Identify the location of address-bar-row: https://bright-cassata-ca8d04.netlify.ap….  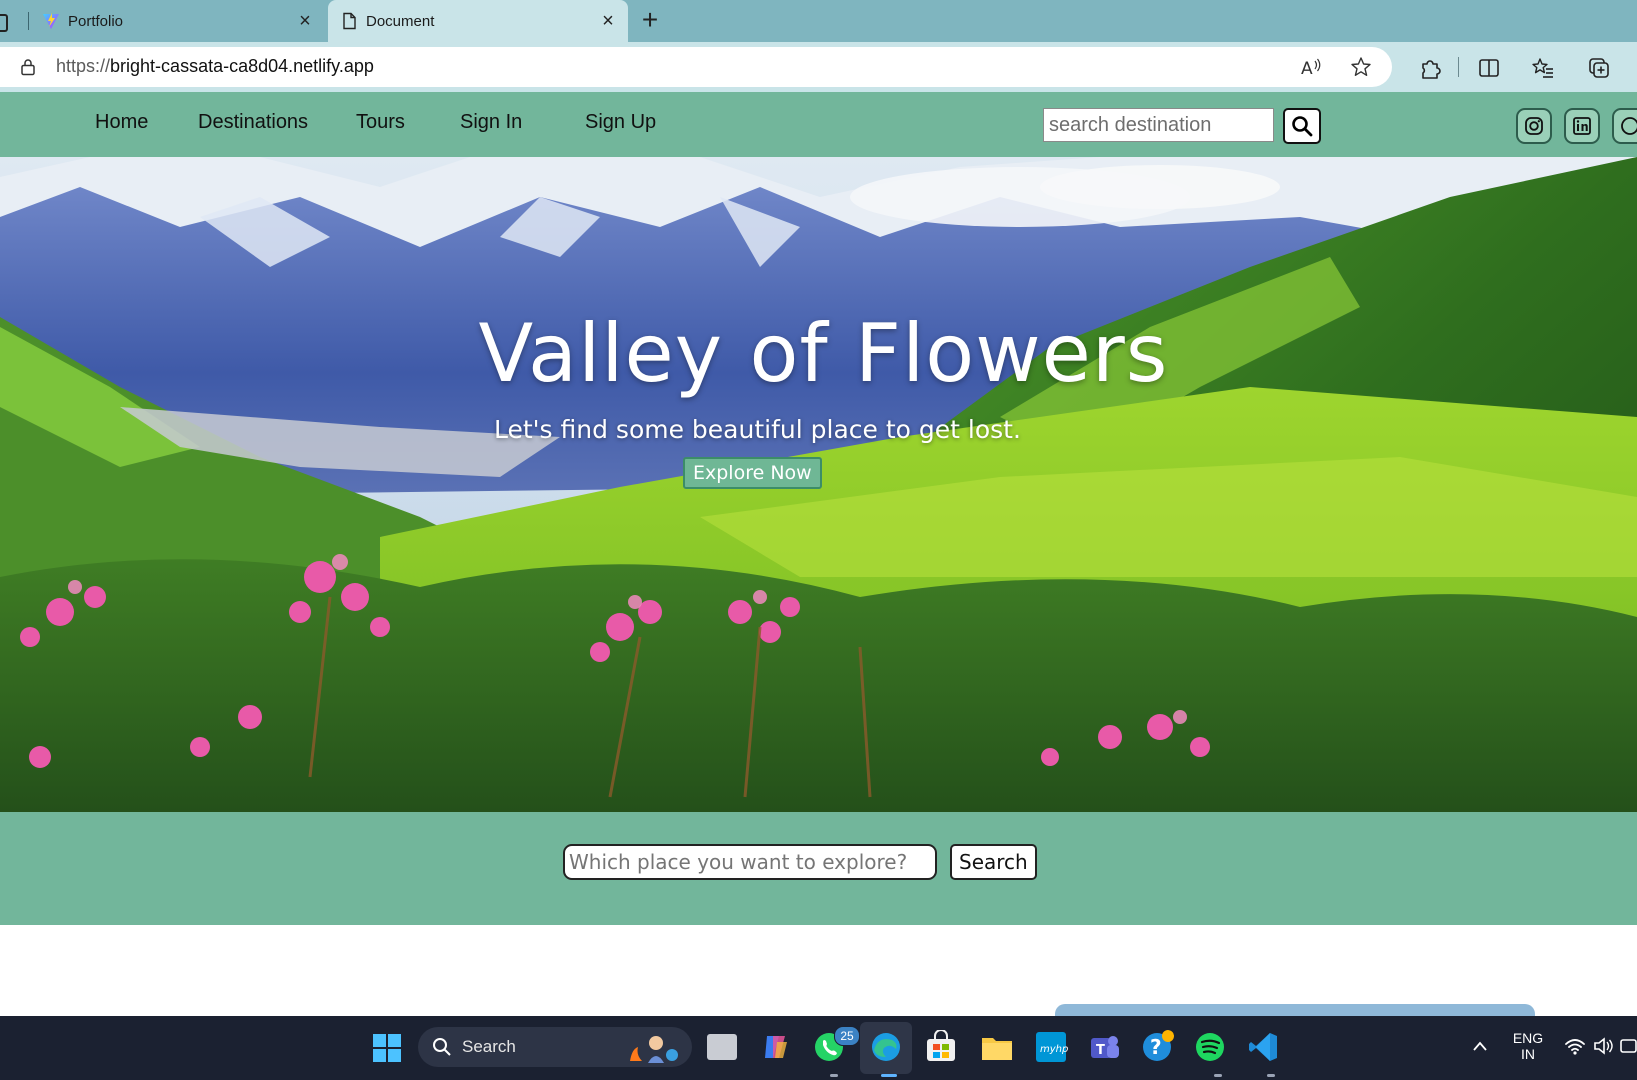
(818, 67).